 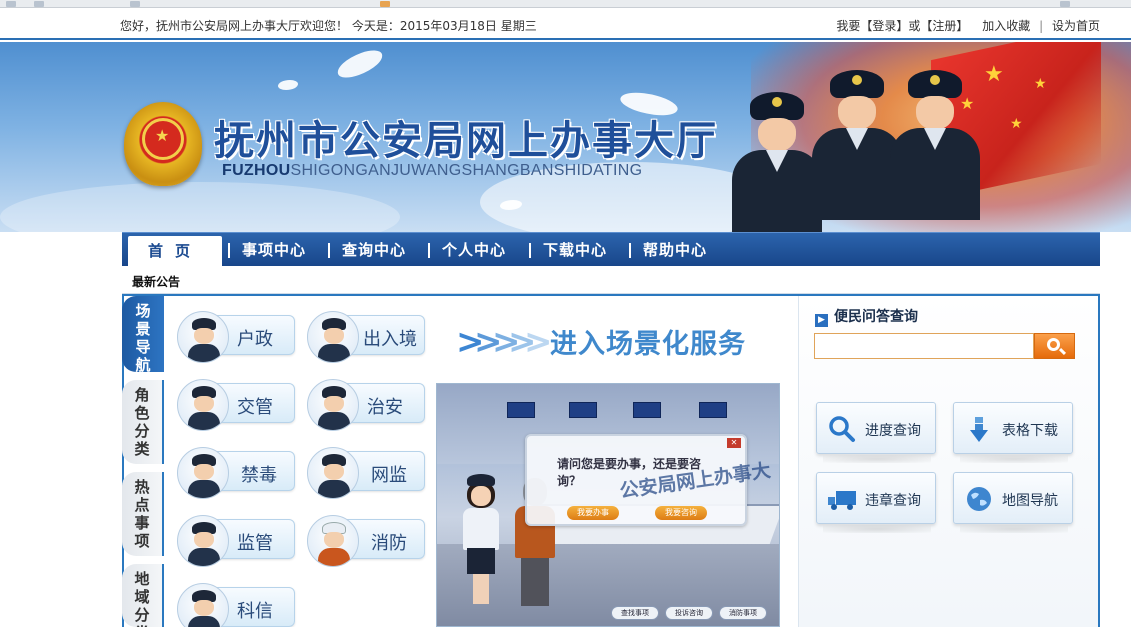 What do you see at coordinates (538, 342) in the screenshot?
I see `chevron-right-icon: >` at bounding box center [538, 342].